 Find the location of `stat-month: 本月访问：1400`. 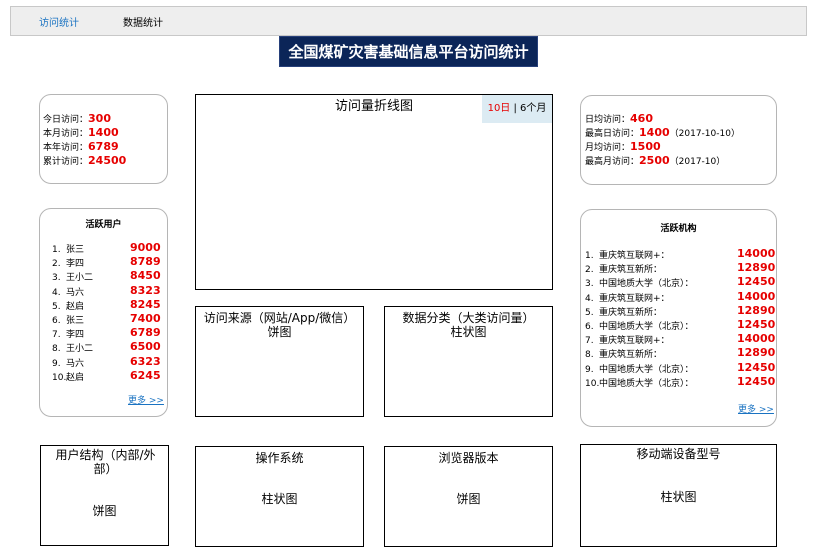

stat-month: 本月访问：1400 is located at coordinates (81, 132).